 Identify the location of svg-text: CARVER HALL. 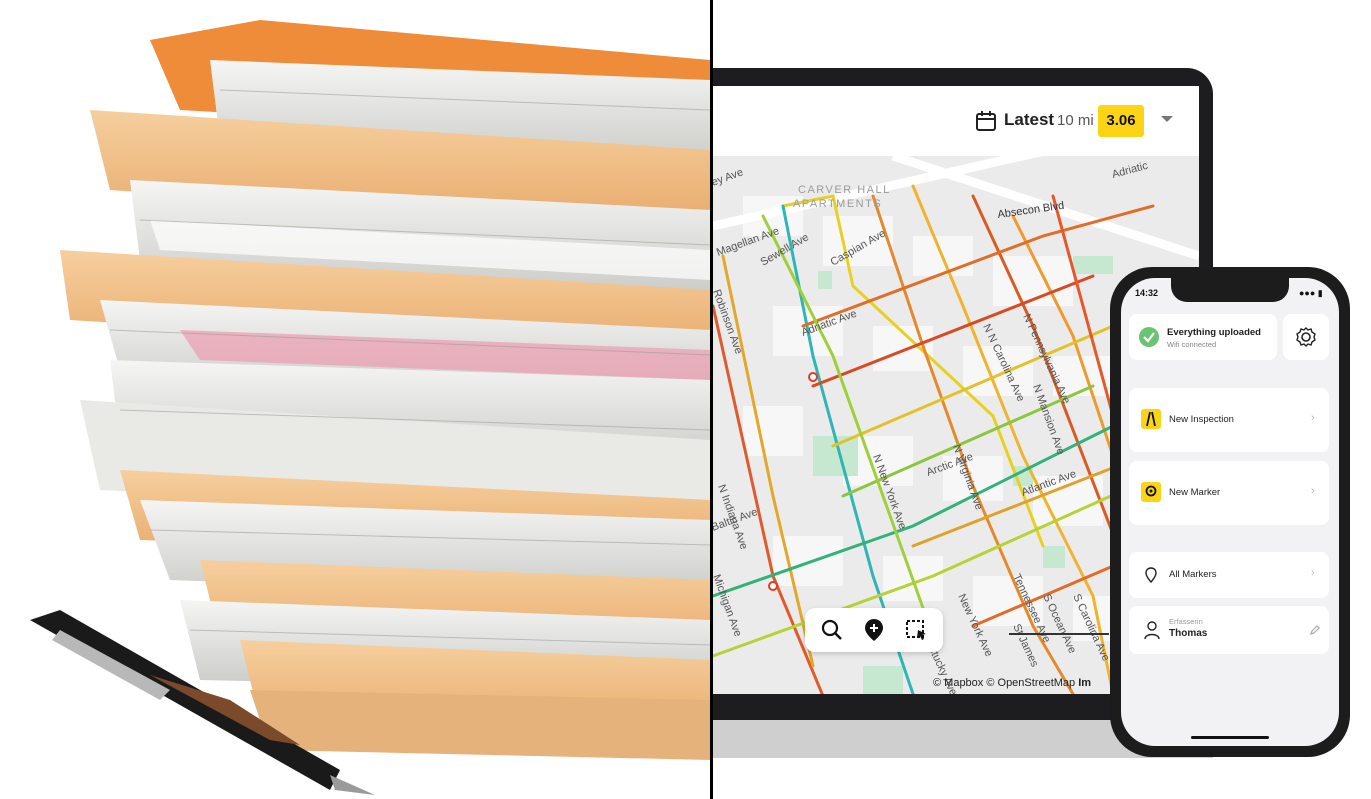
(844, 190).